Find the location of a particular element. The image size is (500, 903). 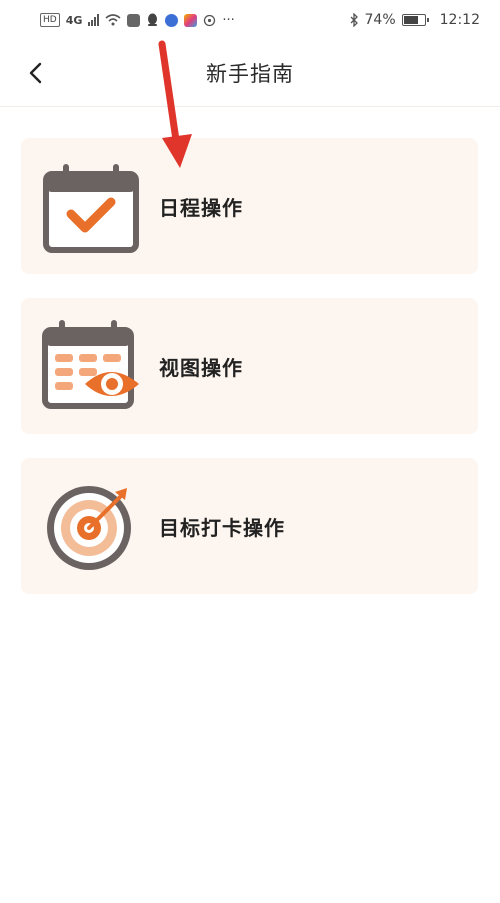

colorful-app-icon is located at coordinates (191, 20).